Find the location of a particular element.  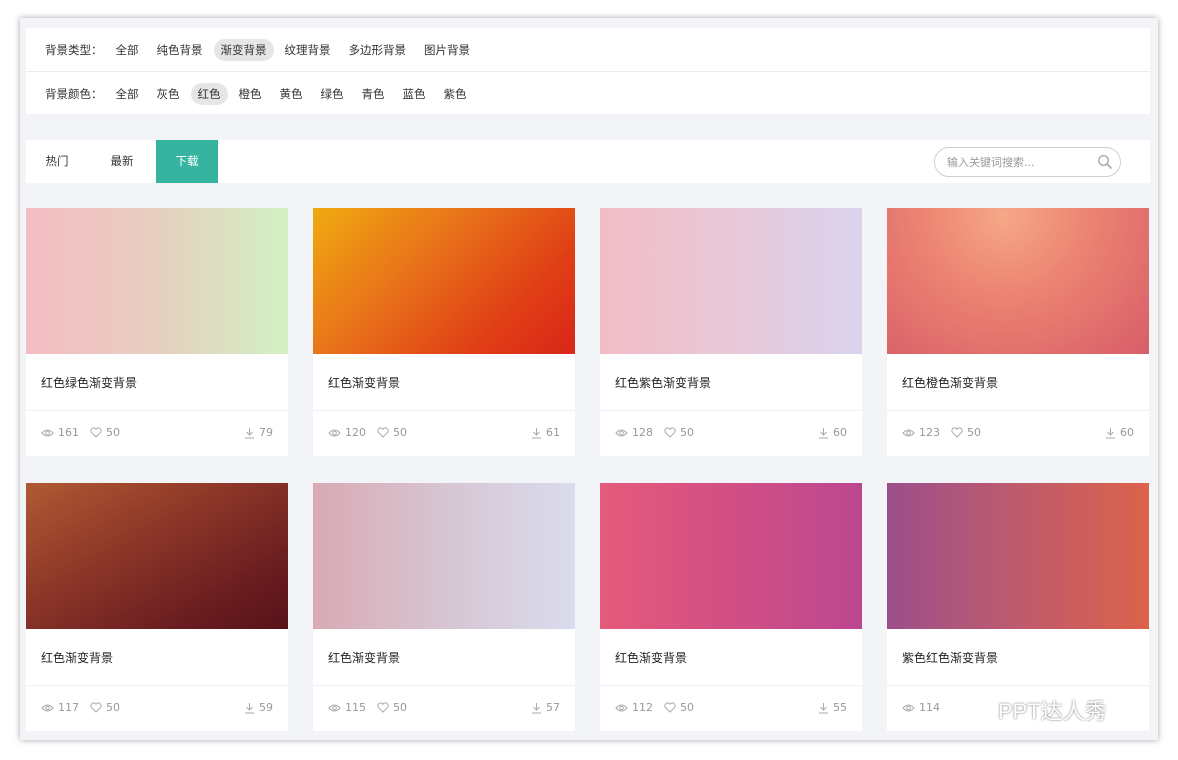

views-stat: 120 is located at coordinates (347, 432).